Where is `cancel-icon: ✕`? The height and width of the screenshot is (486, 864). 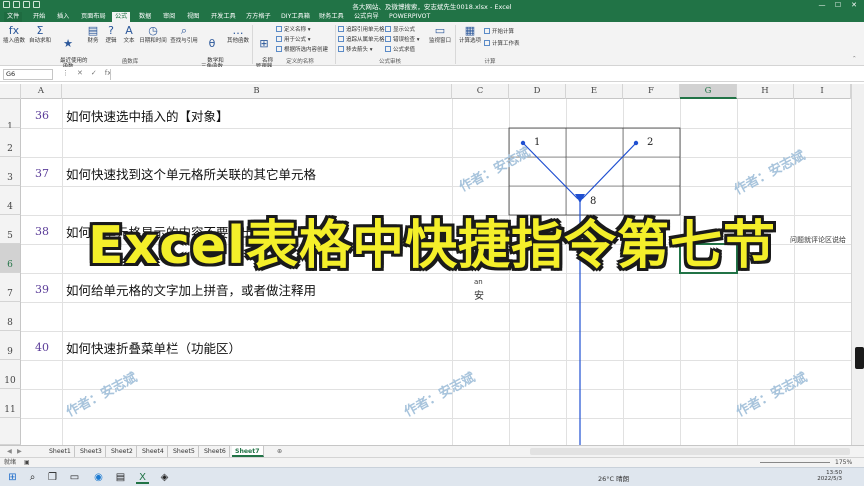 cancel-icon: ✕ is located at coordinates (80, 73).